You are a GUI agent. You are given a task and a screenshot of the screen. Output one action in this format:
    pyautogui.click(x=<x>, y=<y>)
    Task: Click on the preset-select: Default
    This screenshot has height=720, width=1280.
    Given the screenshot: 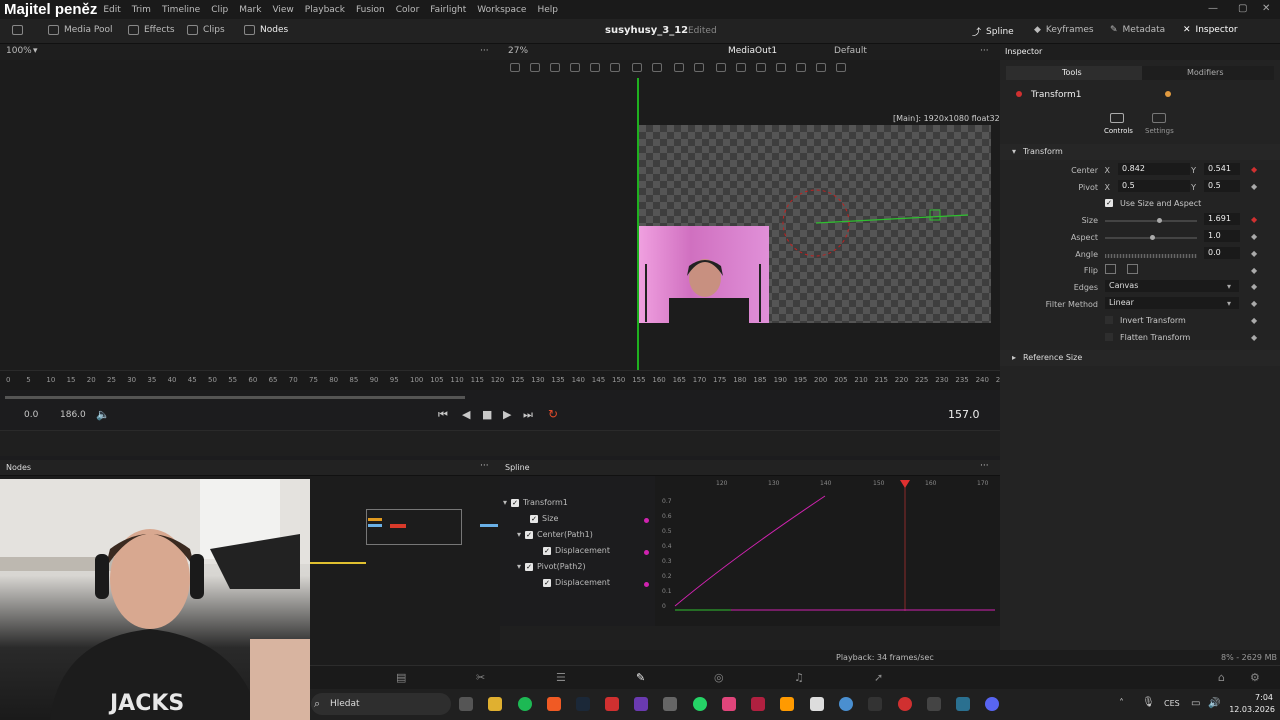 What is the action you would take?
    pyautogui.click(x=850, y=51)
    